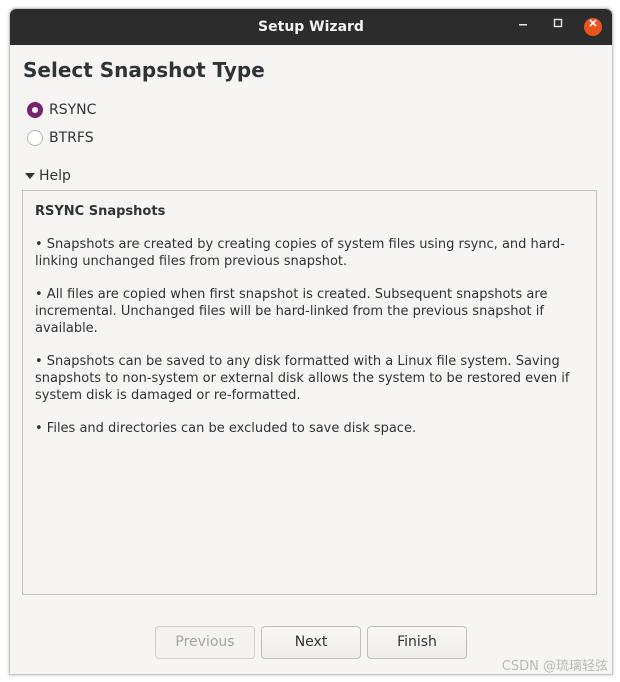  Describe the element at coordinates (144, 70) in the screenshot. I see `page-title: Select Snapshot Type` at that location.